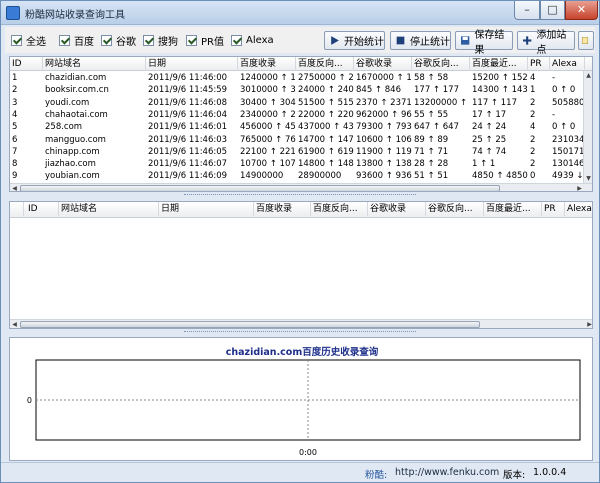 The image size is (600, 483). What do you see at coordinates (441, 102) in the screenshot?
I see `table-cell: 13200000 ↑` at bounding box center [441, 102].